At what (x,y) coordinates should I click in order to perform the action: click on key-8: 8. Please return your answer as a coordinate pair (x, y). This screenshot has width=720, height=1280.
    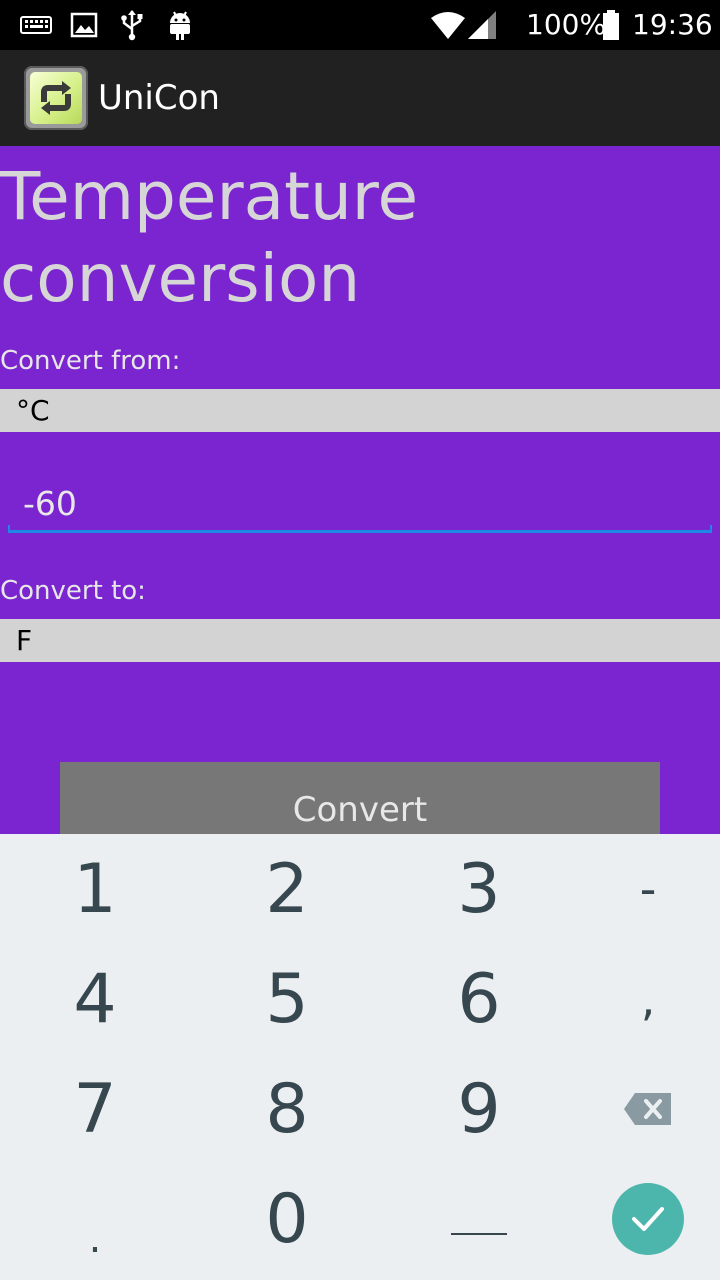
    Looking at the image, I should click on (287, 1109).